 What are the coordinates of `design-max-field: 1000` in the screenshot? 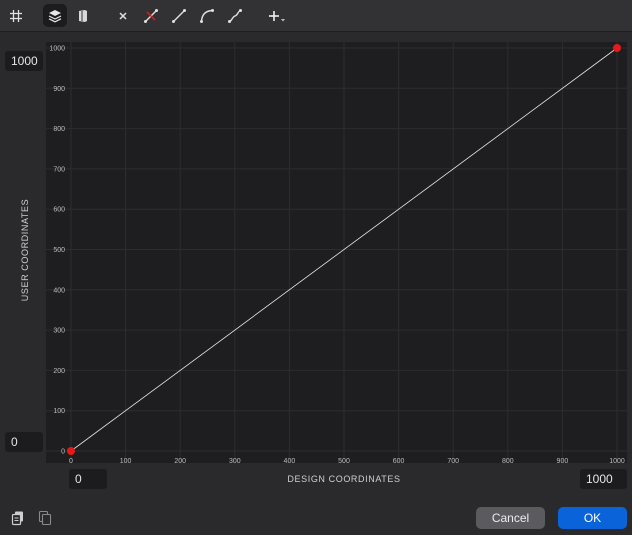 It's located at (603, 479).